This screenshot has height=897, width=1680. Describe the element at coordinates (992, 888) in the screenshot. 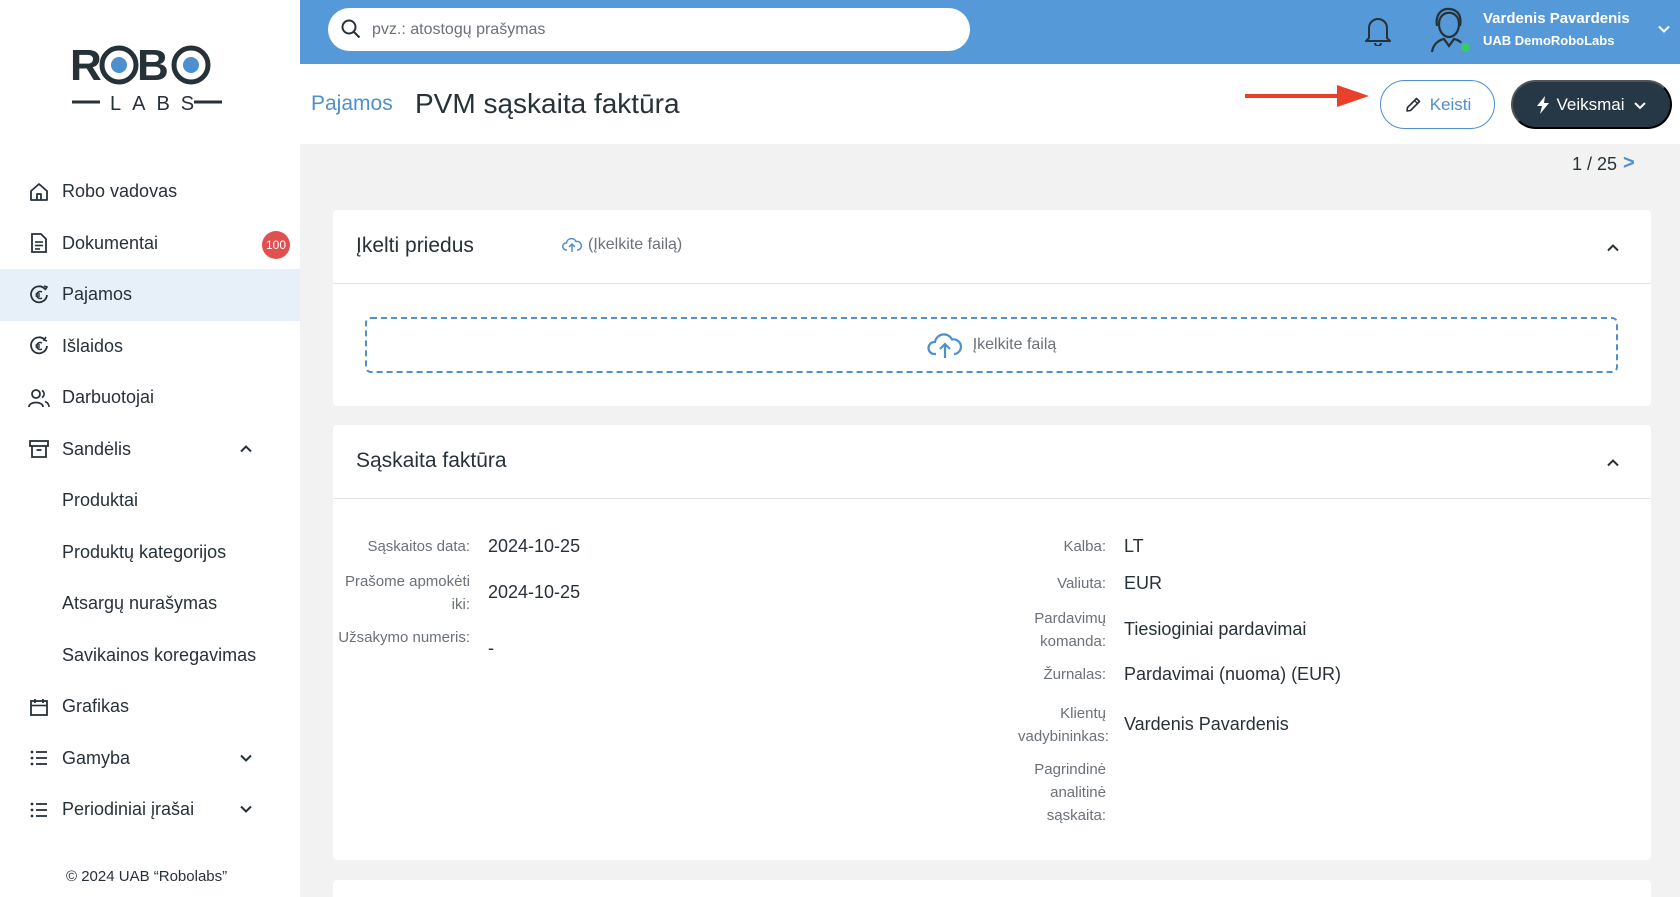

I see `next-section-card` at that location.